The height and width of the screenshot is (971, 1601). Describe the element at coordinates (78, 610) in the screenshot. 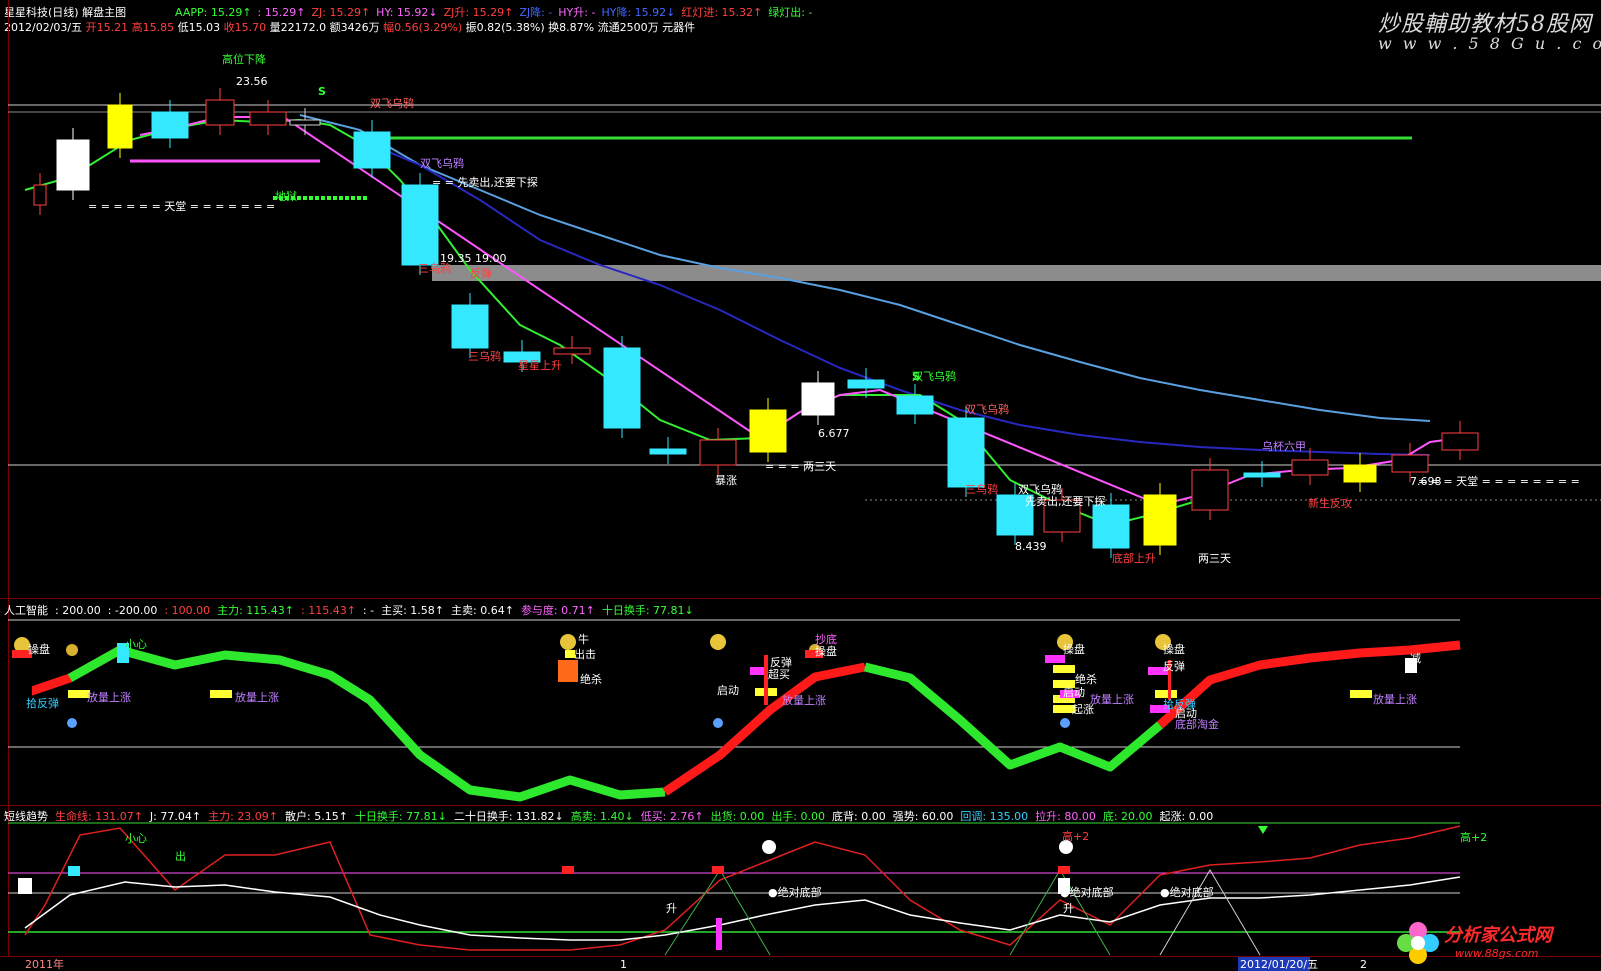

I see `indicator-value: : 200.00` at that location.